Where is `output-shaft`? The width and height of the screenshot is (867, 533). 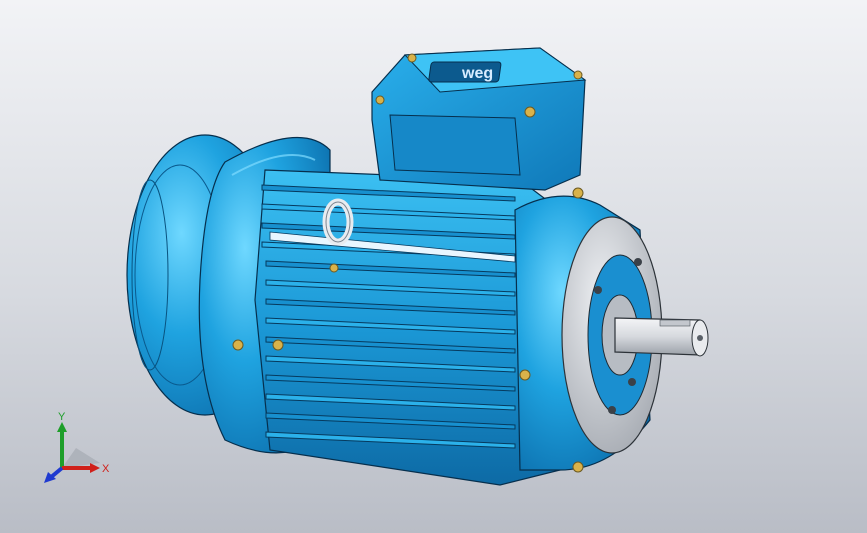
output-shaft is located at coordinates (661, 337).